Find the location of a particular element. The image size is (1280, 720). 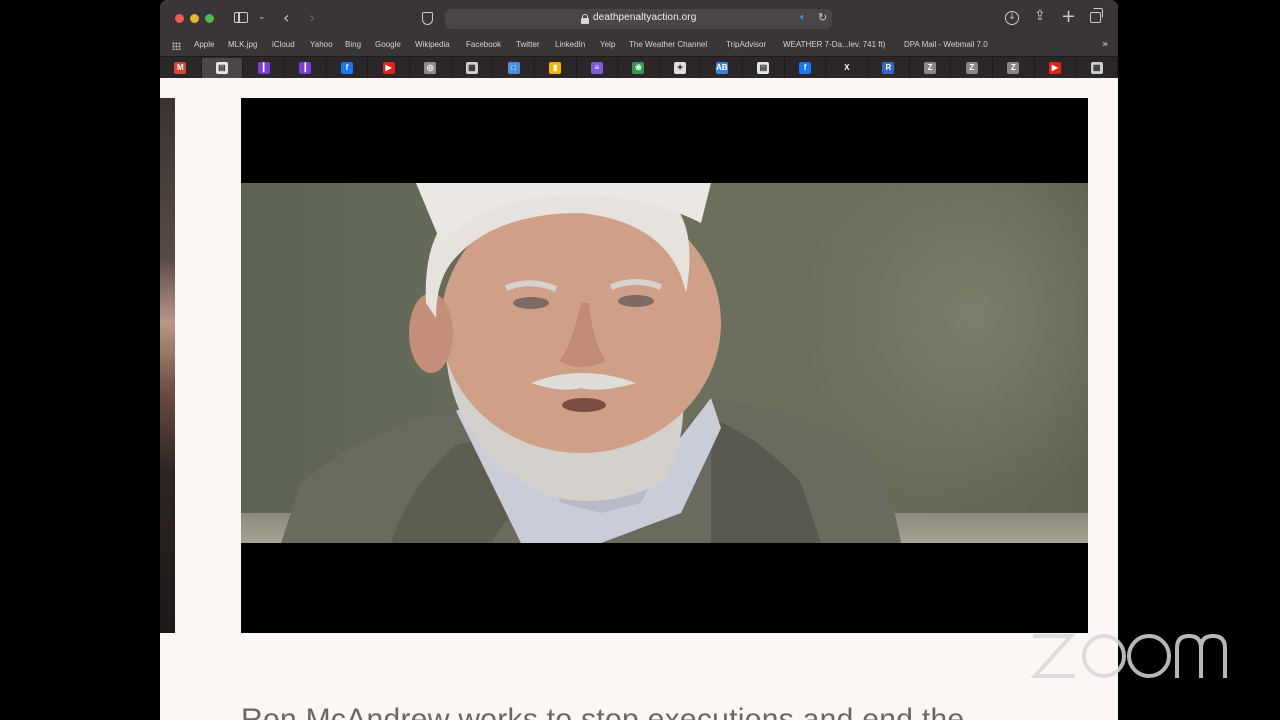

browser-tab: AB is located at coordinates (722, 68).